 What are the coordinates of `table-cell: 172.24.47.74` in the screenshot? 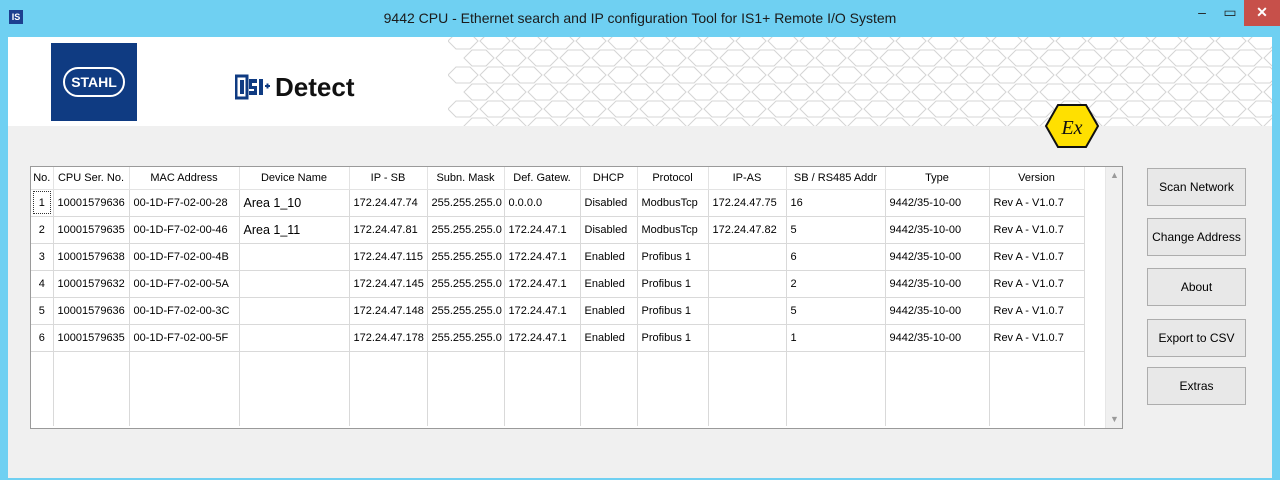 It's located at (388, 203).